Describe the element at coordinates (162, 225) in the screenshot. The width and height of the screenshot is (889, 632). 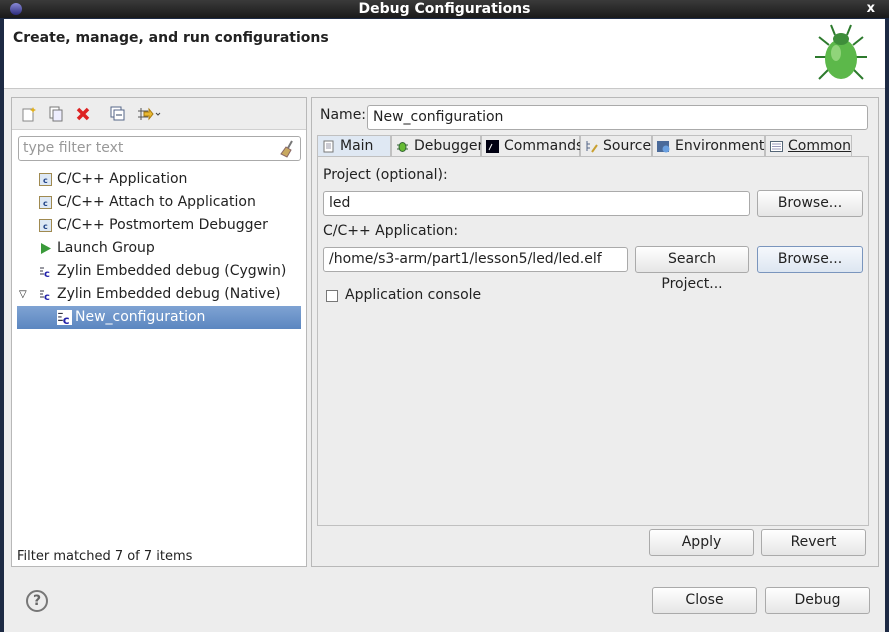
I see `tree-item-label: C/C++ Postmortem Debugger` at that location.